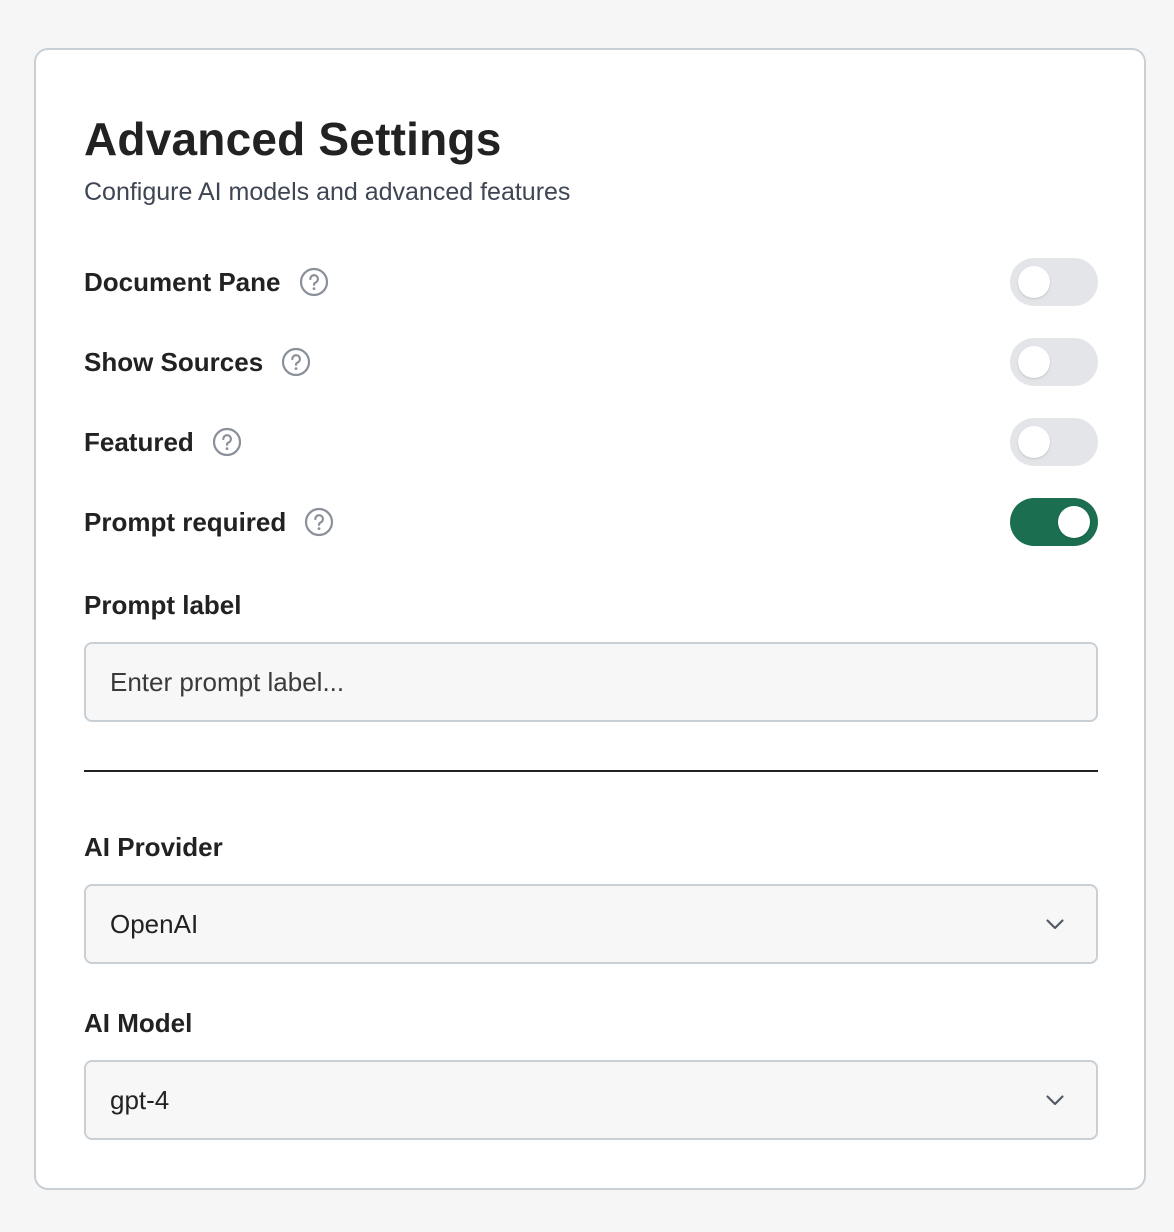 The image size is (1174, 1232). I want to click on show-sources-toggle, so click(1054, 362).